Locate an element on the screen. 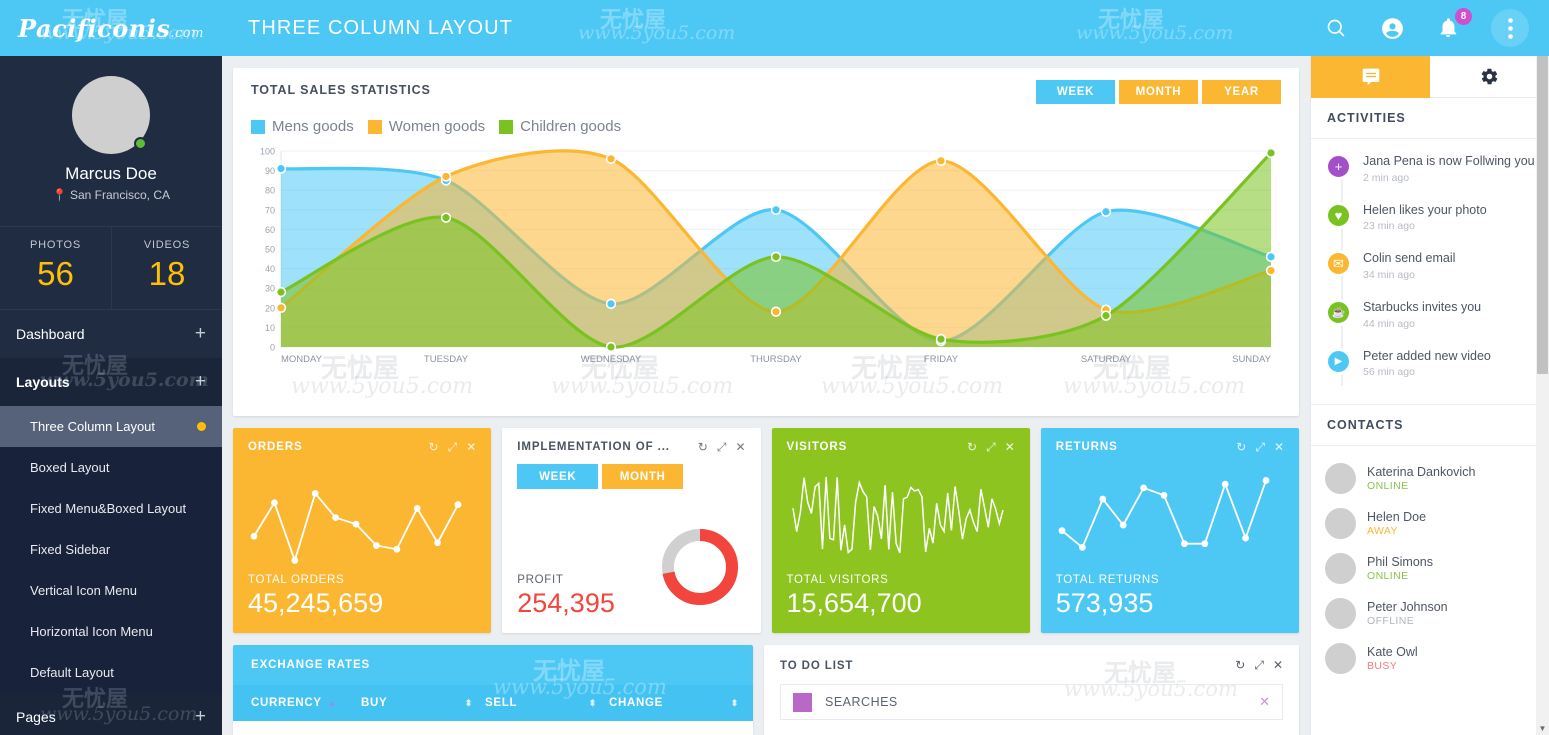 Image resolution: width=1549 pixels, height=735 pixels. svg-text: FRIDAY is located at coordinates (941, 359).